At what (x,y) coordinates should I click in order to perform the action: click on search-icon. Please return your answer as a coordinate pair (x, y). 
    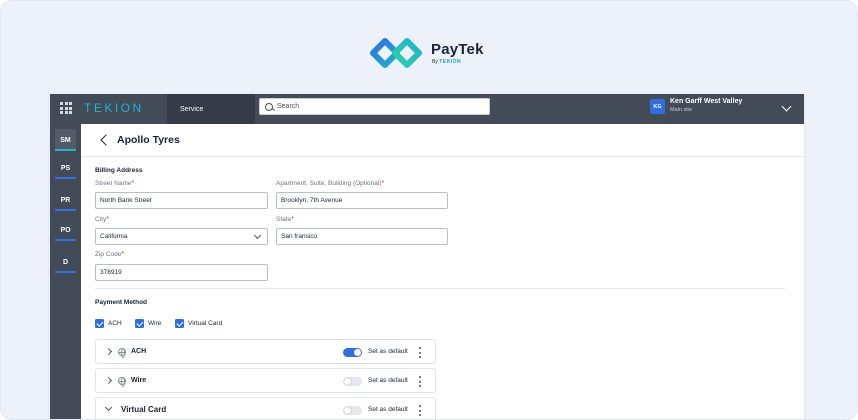
    Looking at the image, I should click on (269, 106).